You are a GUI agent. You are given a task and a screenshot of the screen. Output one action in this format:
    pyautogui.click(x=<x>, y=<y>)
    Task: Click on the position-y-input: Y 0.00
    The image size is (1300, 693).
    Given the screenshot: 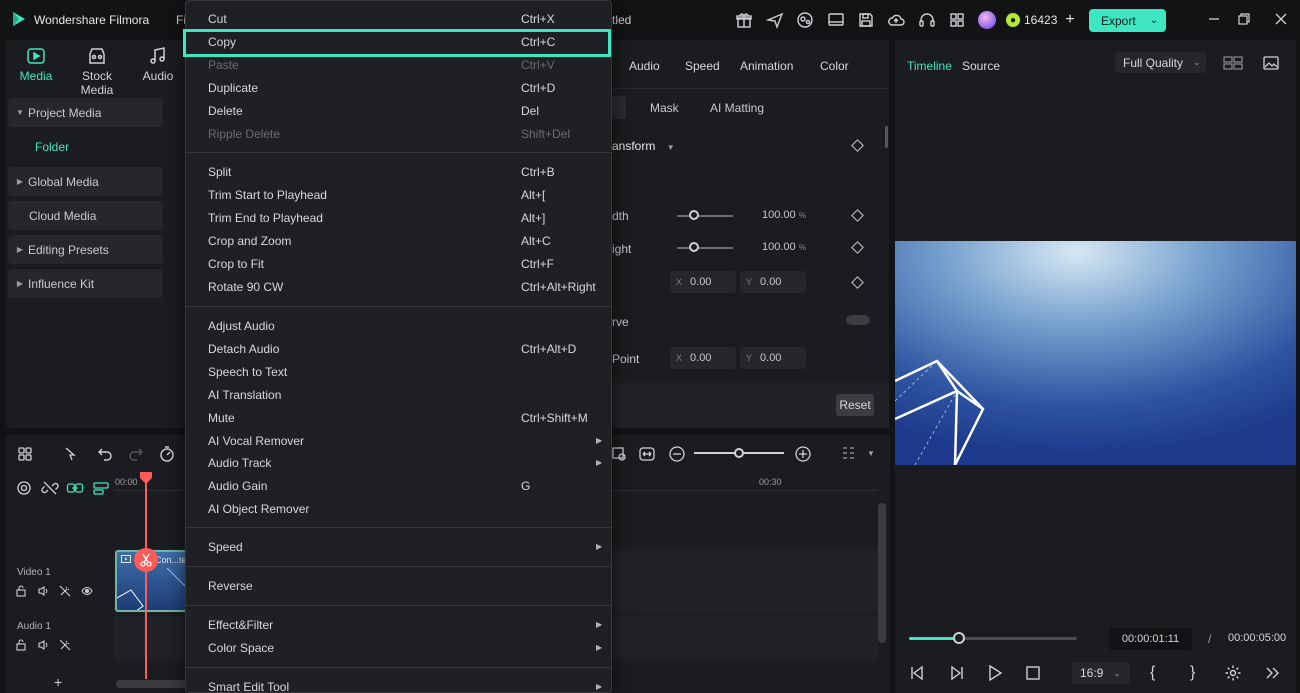 What is the action you would take?
    pyautogui.click(x=773, y=282)
    